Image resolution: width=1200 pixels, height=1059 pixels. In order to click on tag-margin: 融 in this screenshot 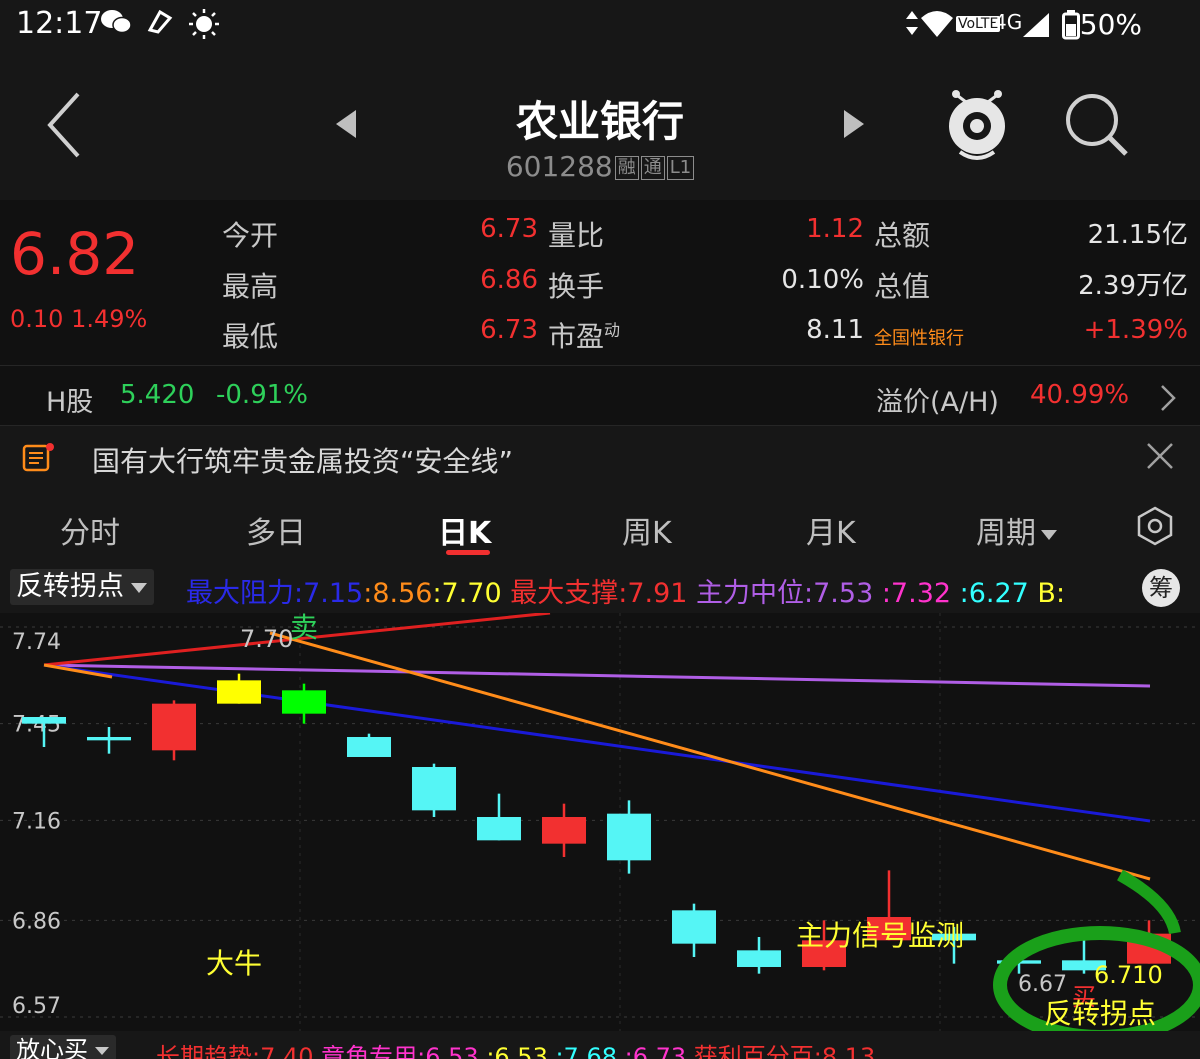, I will do `click(626, 168)`.